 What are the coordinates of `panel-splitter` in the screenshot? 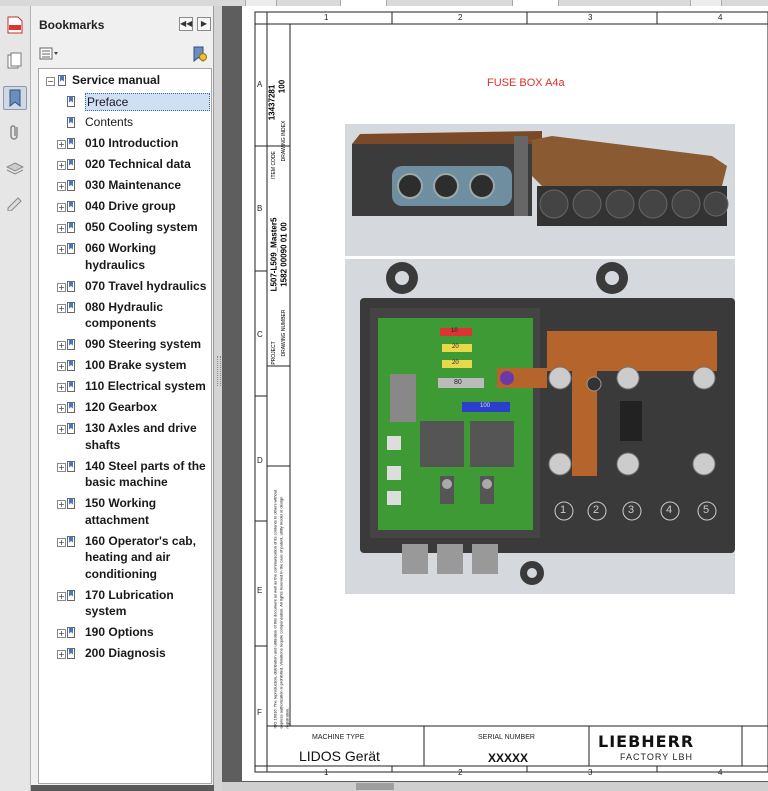 It's located at (218, 398).